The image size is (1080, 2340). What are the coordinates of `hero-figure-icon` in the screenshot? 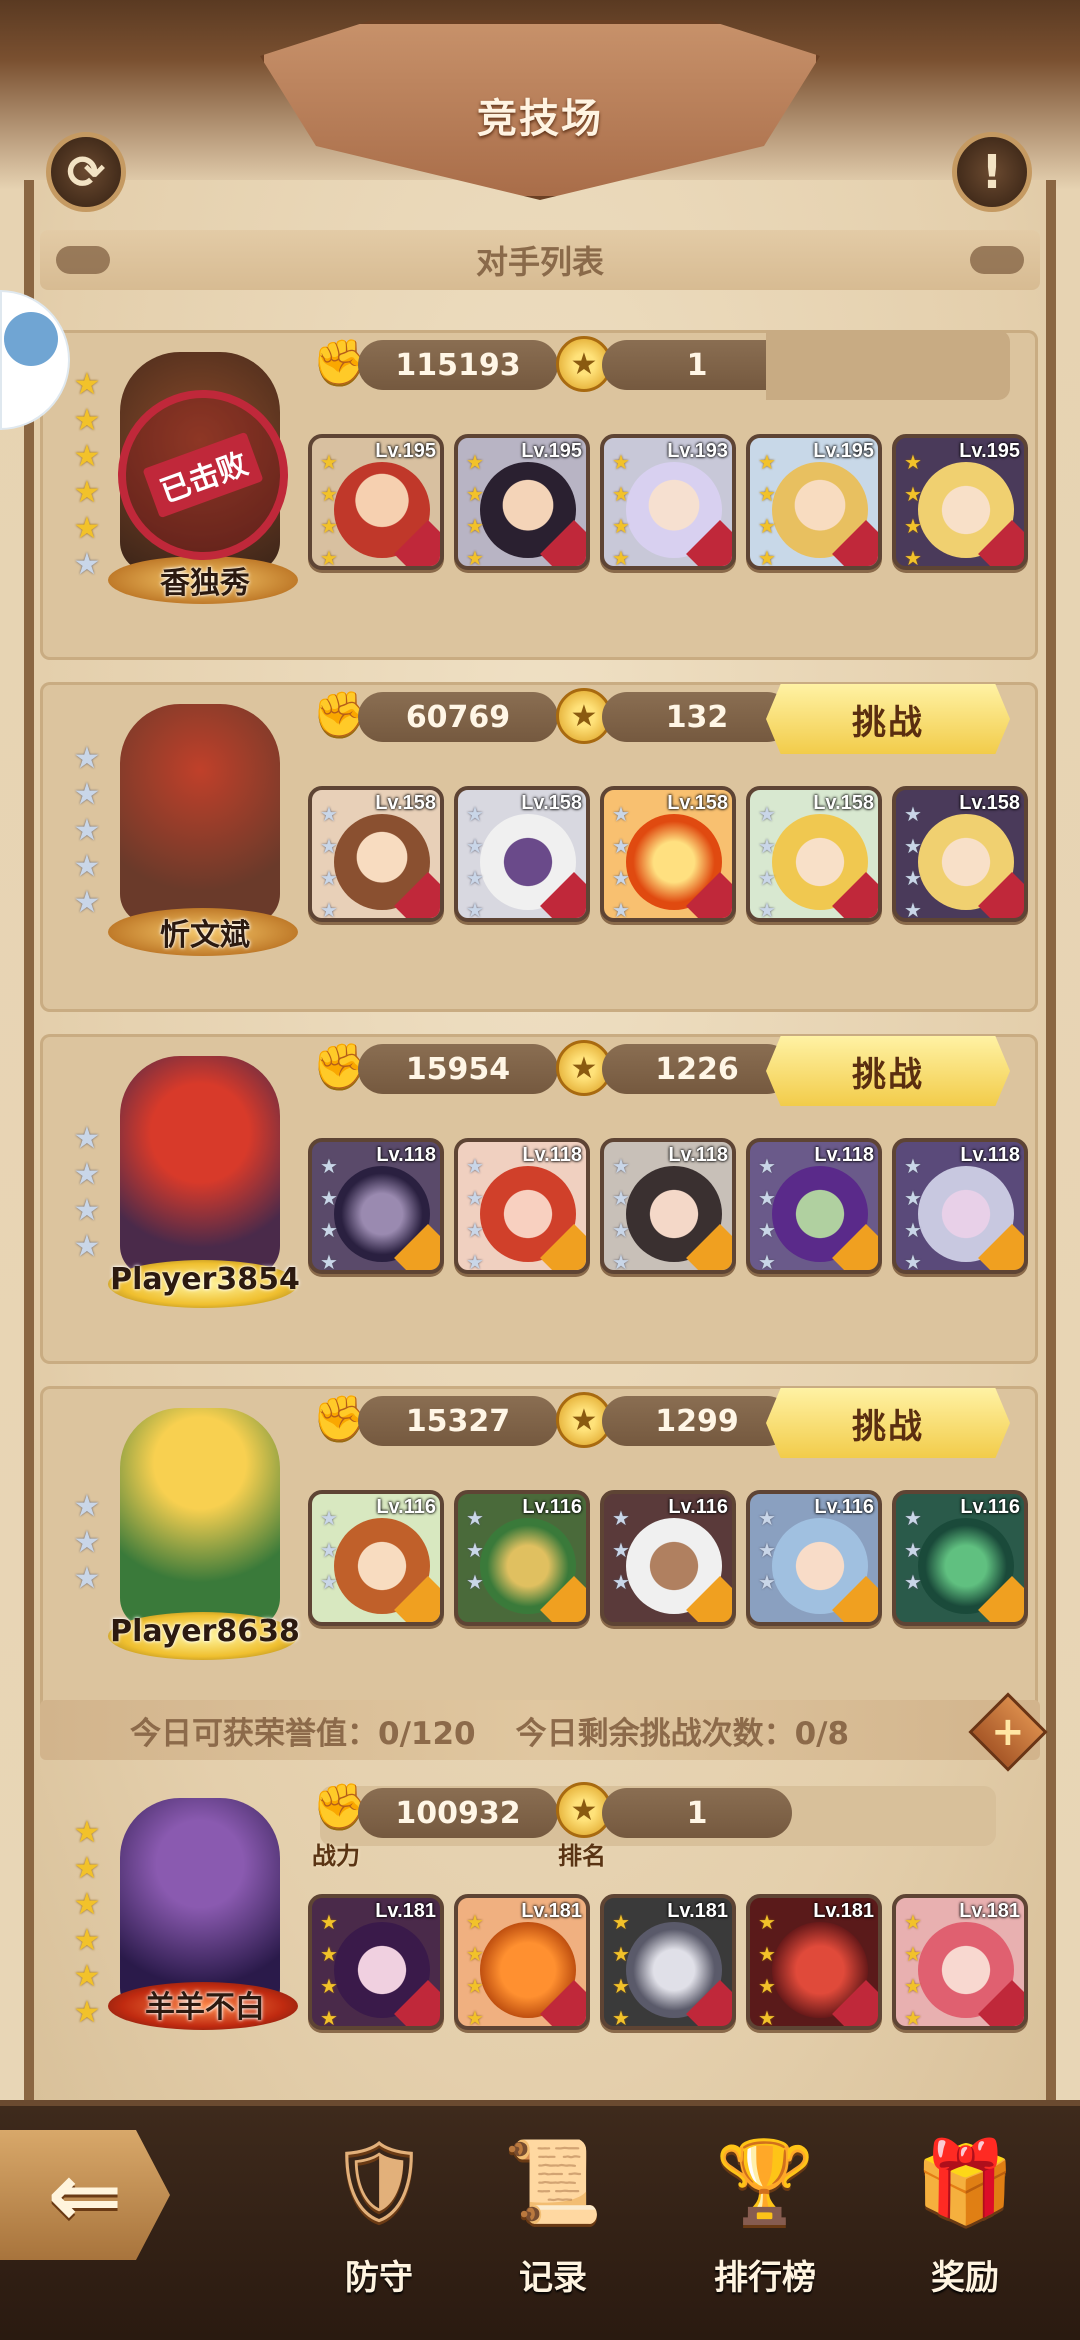 It's located at (200, 1166).